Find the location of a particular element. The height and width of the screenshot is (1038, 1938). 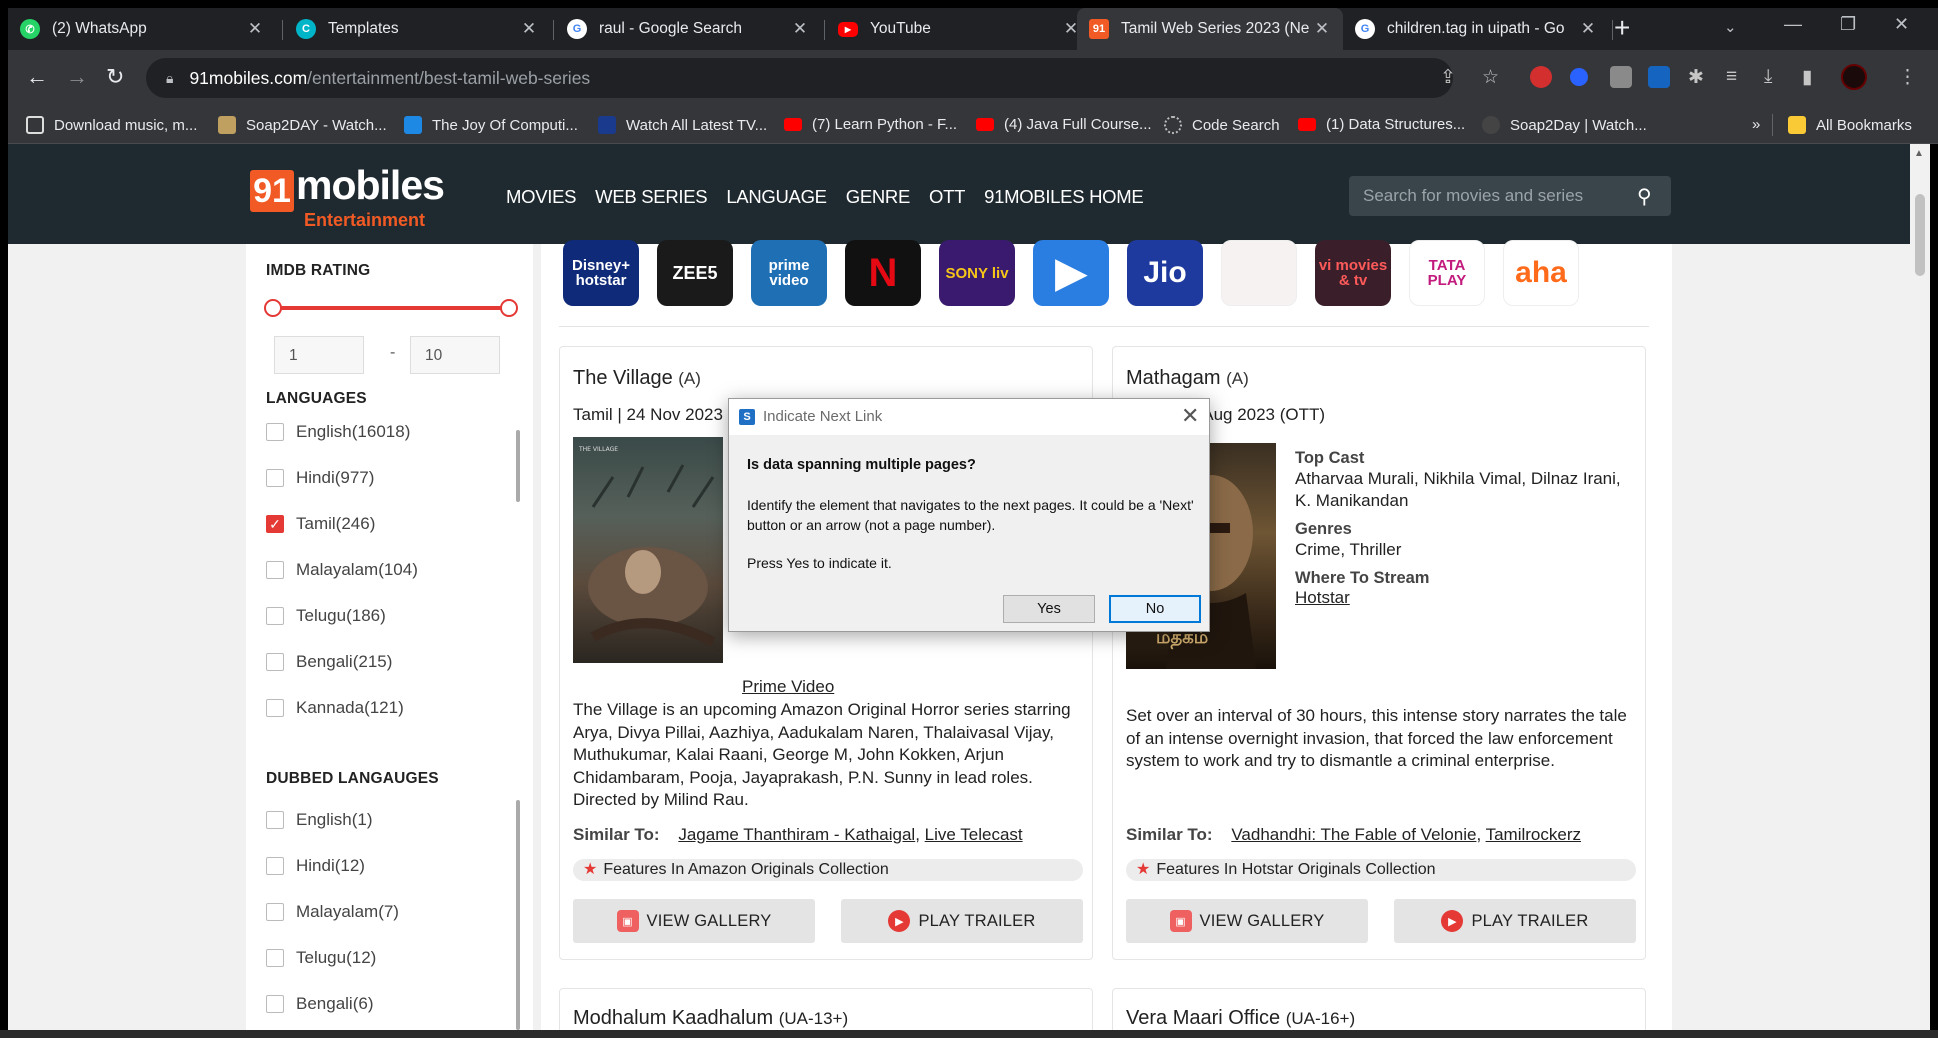

dubbed-option-bengali: Bengali(6) is located at coordinates (320, 1004).